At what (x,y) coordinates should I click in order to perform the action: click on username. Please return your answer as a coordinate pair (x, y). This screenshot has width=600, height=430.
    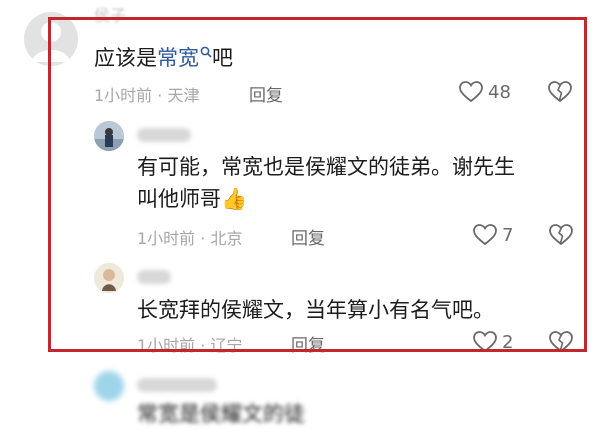
    Looking at the image, I should click on (177, 385).